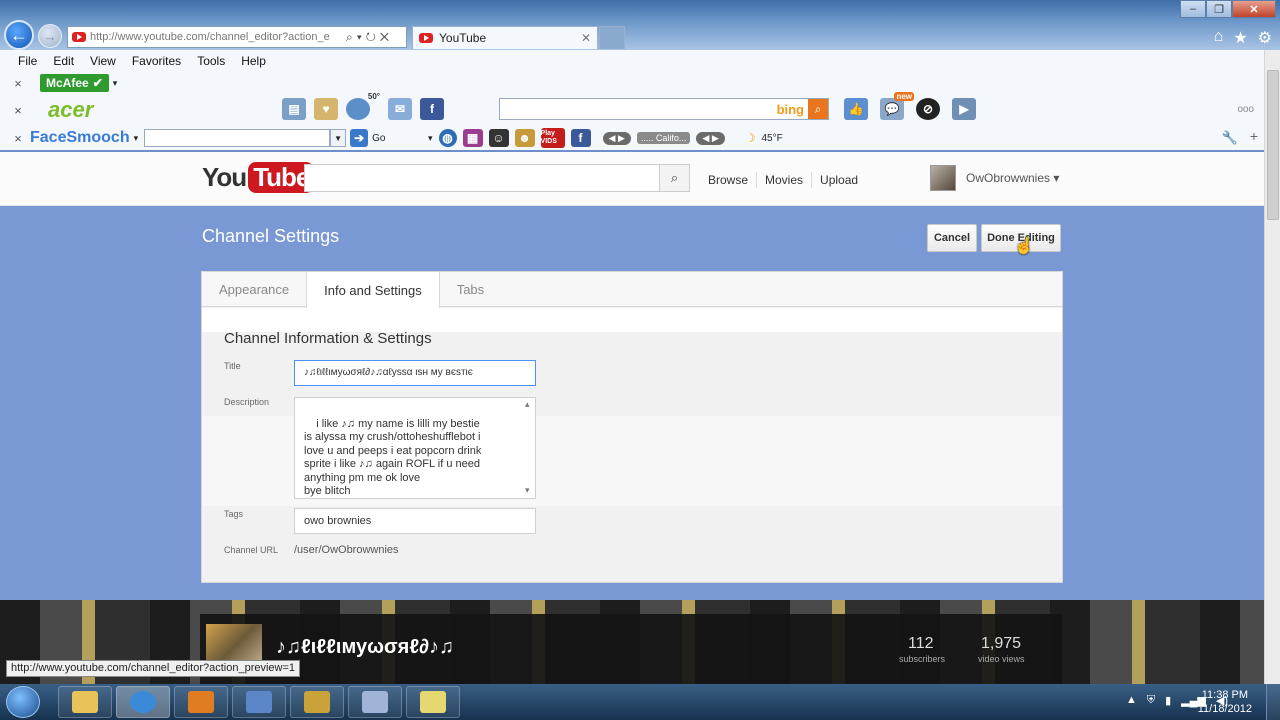 The image size is (1280, 720). What do you see at coordinates (359, 138) in the screenshot?
I see `go-icon: ➔` at bounding box center [359, 138].